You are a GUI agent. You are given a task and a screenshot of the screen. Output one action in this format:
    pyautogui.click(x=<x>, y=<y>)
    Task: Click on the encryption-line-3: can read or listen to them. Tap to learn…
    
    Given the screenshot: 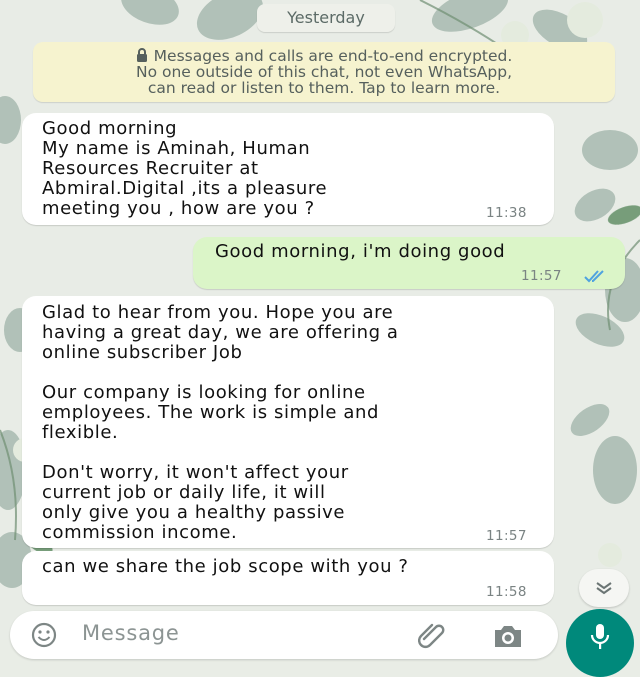 What is the action you would take?
    pyautogui.click(x=324, y=88)
    